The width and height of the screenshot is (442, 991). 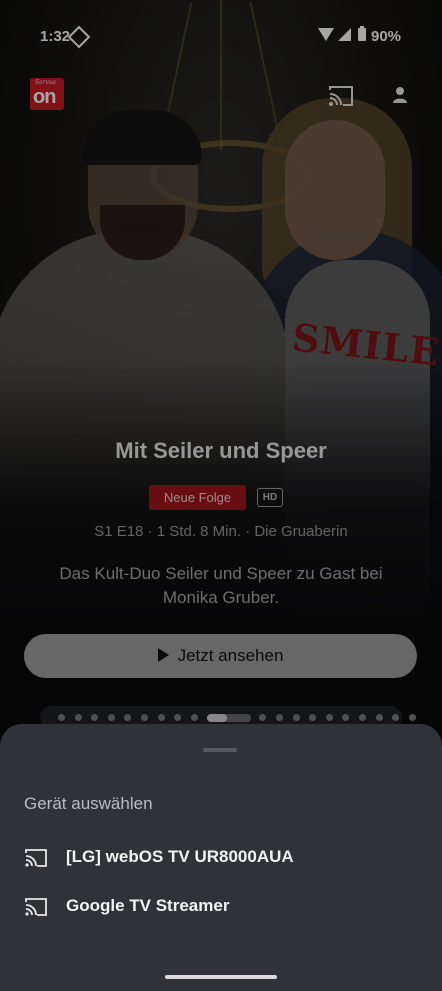 I want to click on sheet-handle, so click(x=220, y=750).